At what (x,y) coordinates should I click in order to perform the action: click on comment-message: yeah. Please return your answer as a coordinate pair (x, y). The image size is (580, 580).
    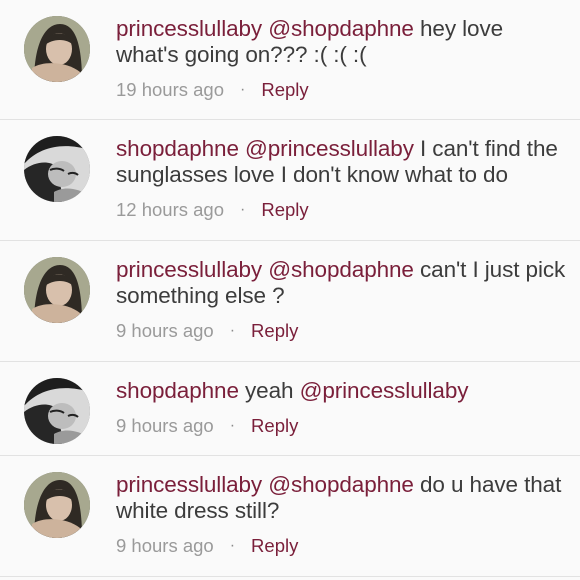
    Looking at the image, I should click on (269, 390).